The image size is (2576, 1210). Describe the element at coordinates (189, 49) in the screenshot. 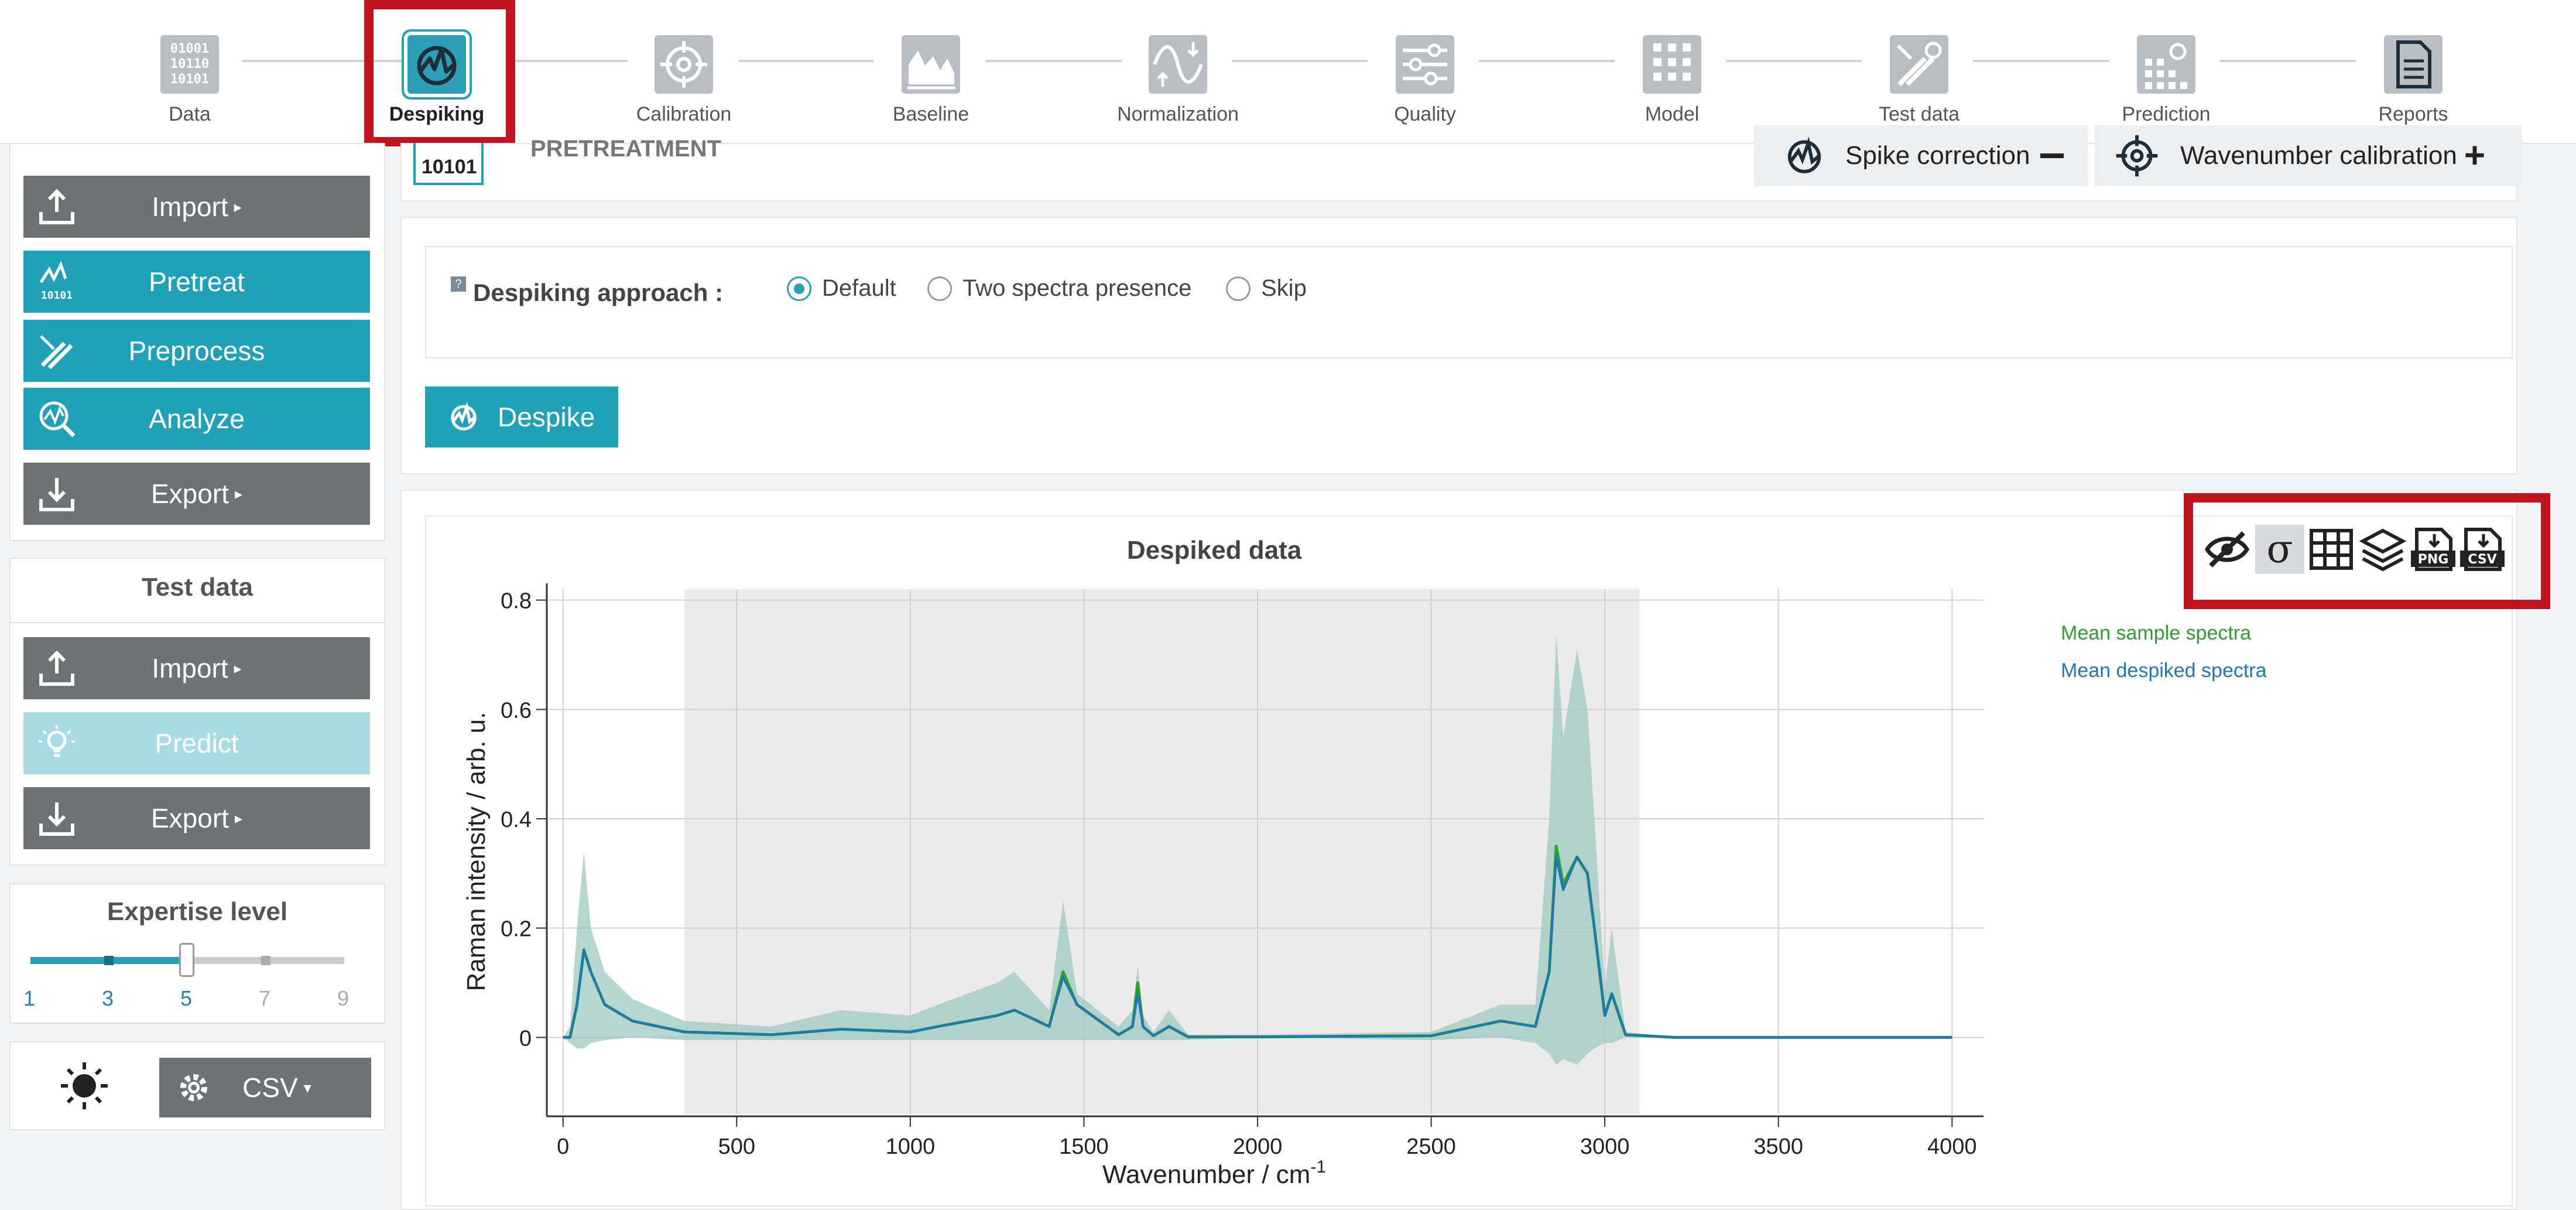

I see `svg-text: 01001` at that location.